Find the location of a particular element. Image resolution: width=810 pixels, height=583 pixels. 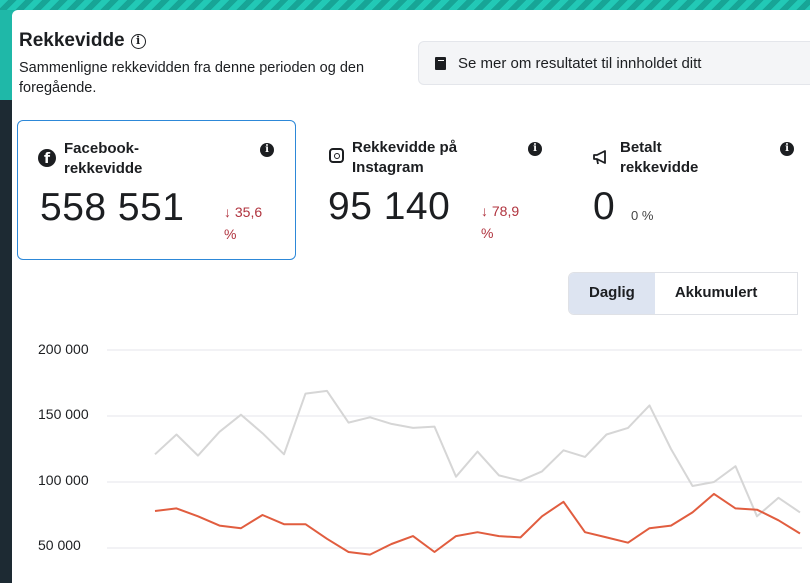

decorative-frame-left is located at coordinates (6, 296).